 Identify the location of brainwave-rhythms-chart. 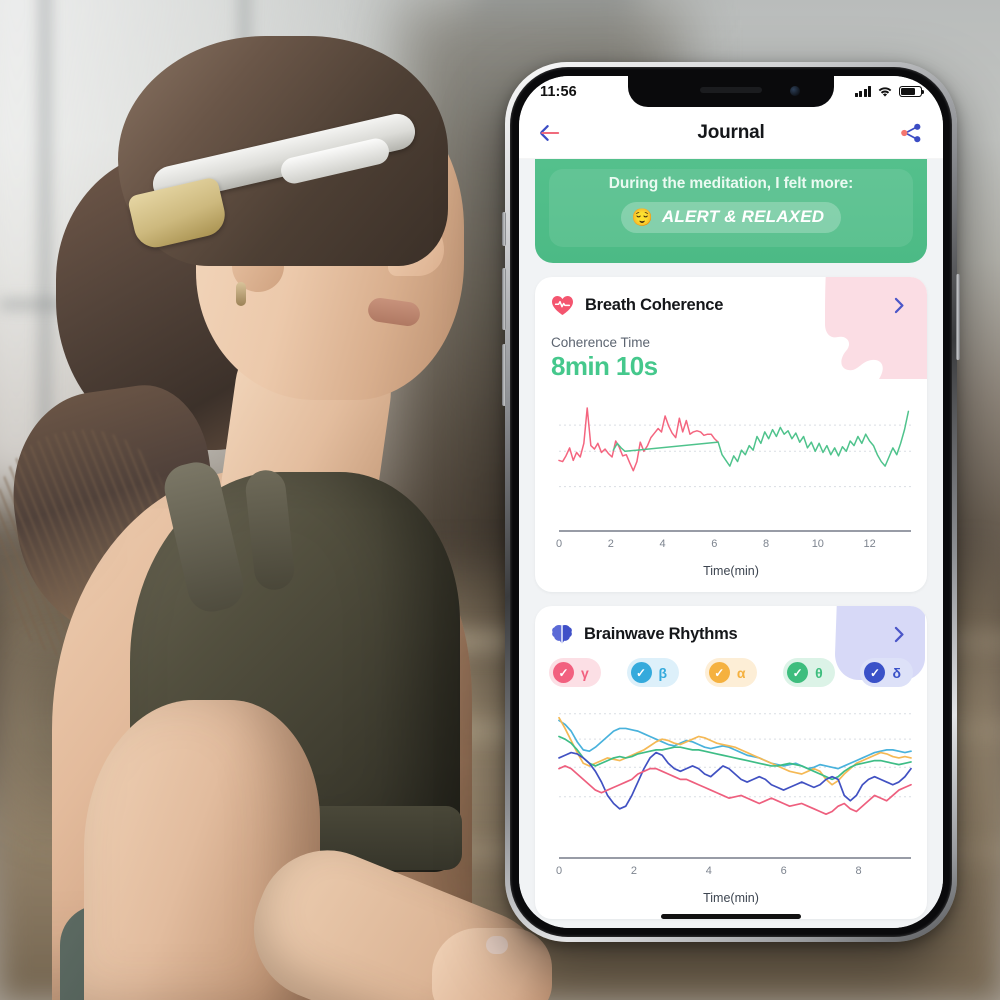
(731, 781).